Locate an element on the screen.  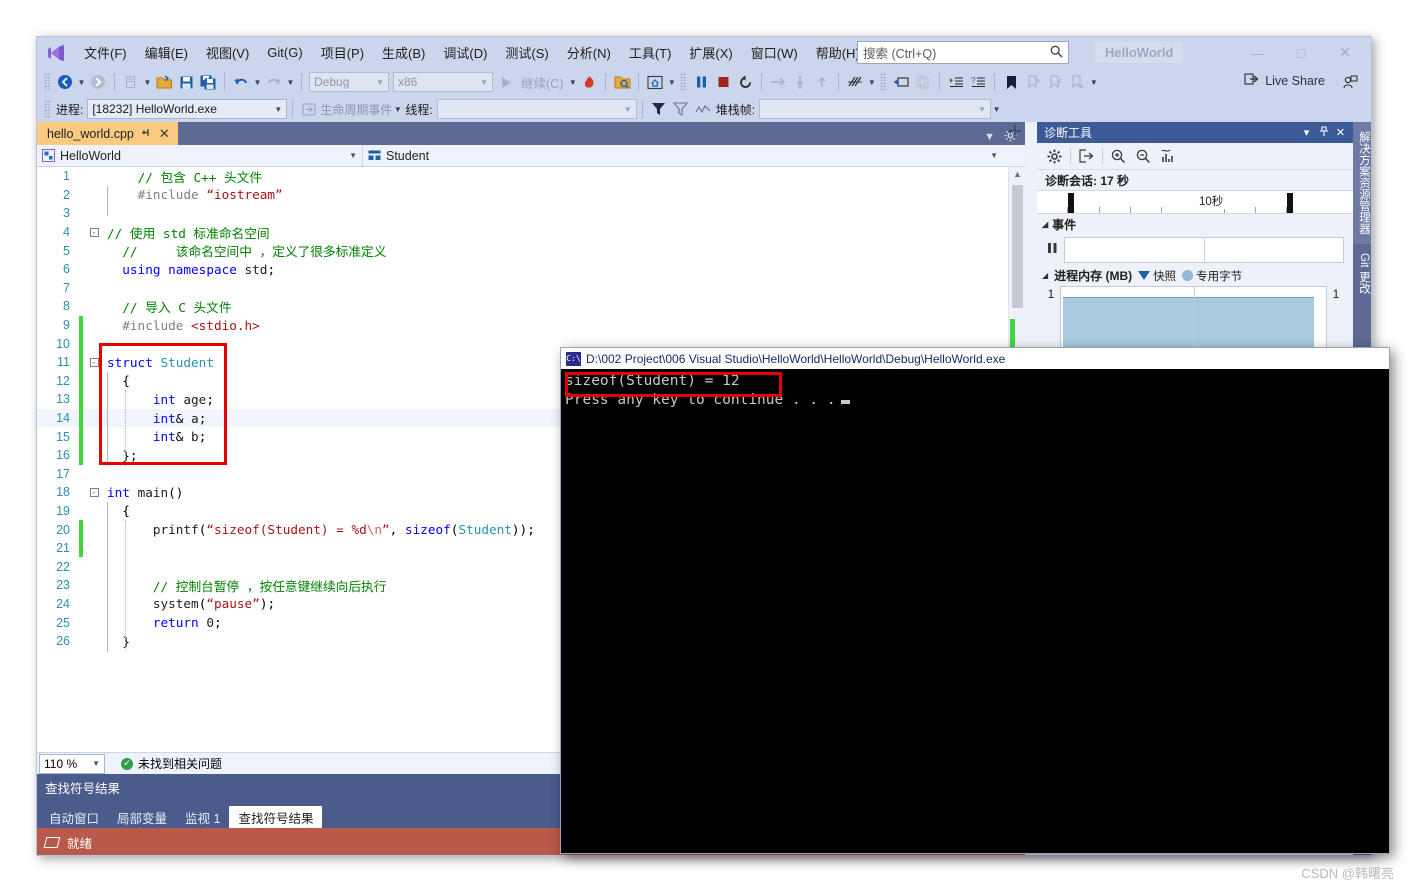
step-home-icon is located at coordinates (655, 82).